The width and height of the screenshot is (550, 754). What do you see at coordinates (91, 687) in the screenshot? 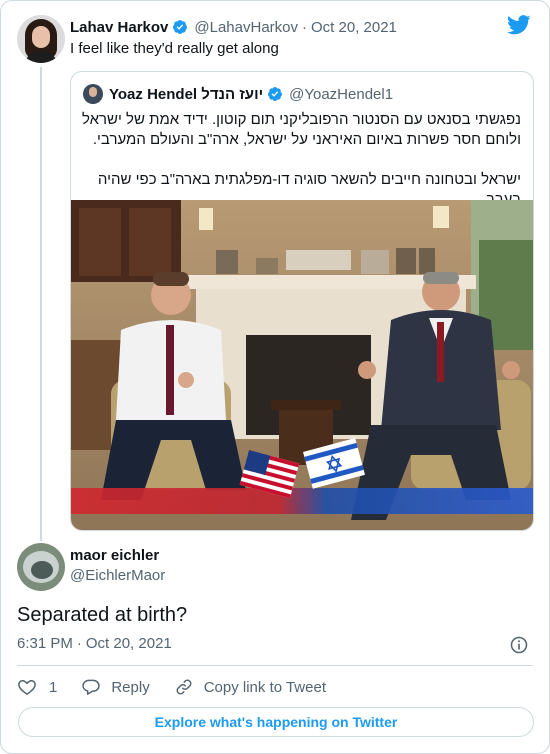
I see `reply-bubble-icon` at bounding box center [91, 687].